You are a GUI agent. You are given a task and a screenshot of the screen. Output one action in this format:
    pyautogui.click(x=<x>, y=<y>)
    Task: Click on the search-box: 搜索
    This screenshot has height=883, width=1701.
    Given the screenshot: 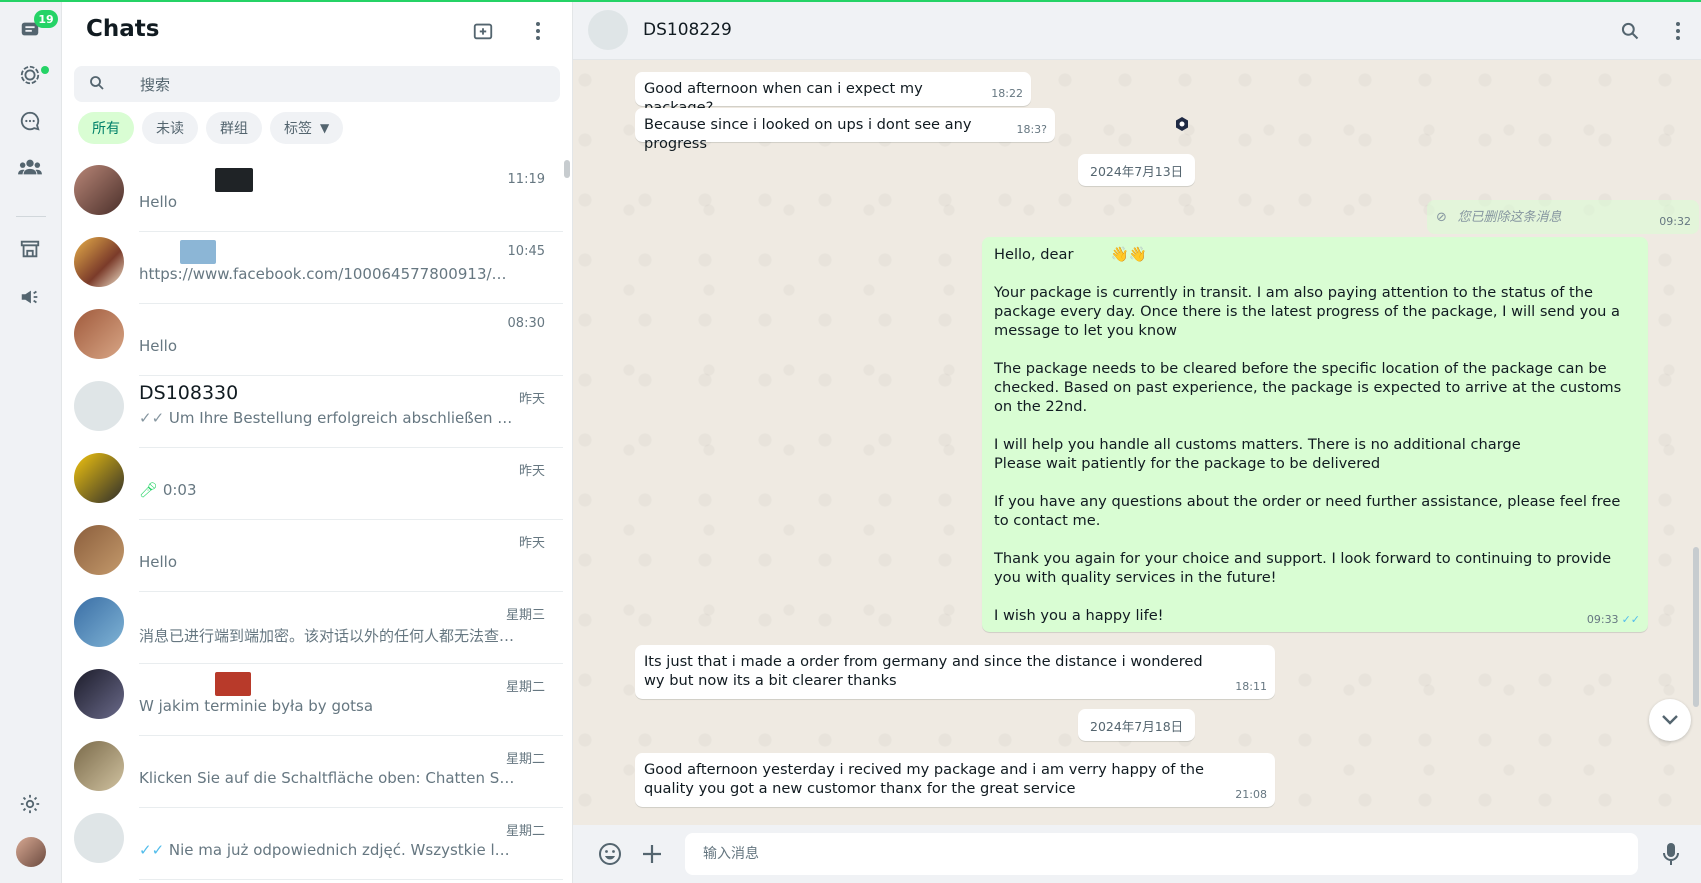 What is the action you would take?
    pyautogui.click(x=317, y=84)
    